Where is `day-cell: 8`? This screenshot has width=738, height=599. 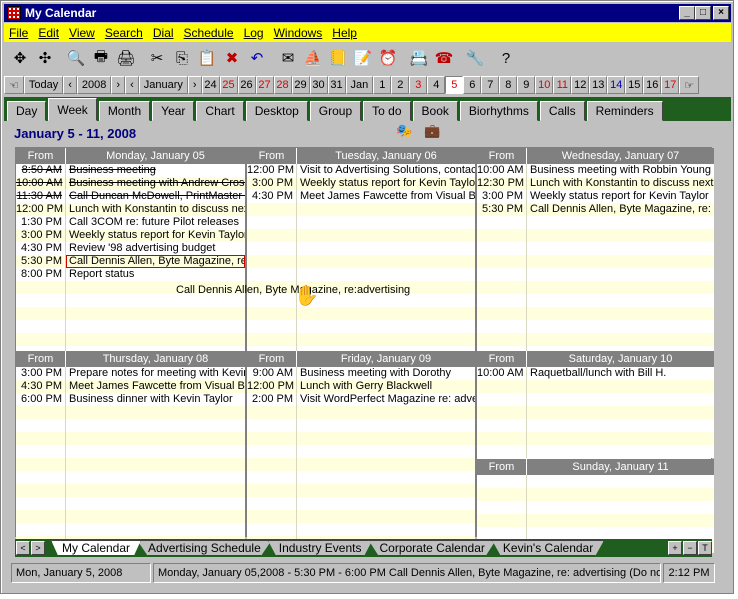 day-cell: 8 is located at coordinates (508, 85).